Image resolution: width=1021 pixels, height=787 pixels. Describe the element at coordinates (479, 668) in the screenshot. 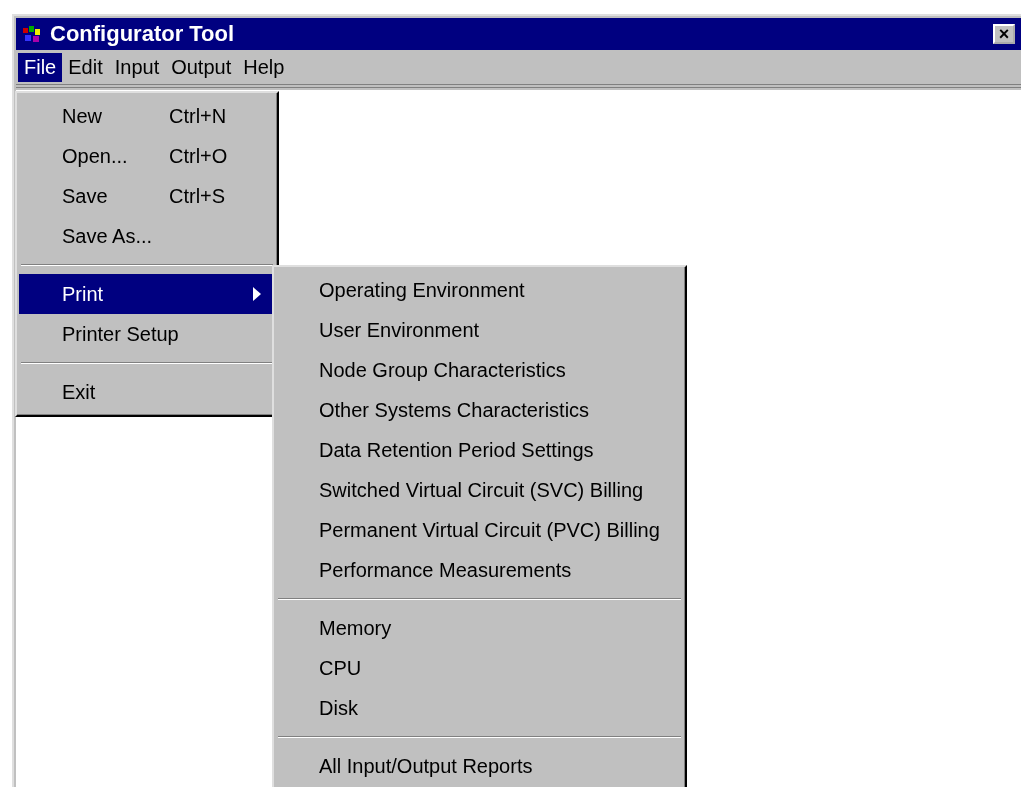

I see `menu-item: CPU` at that location.